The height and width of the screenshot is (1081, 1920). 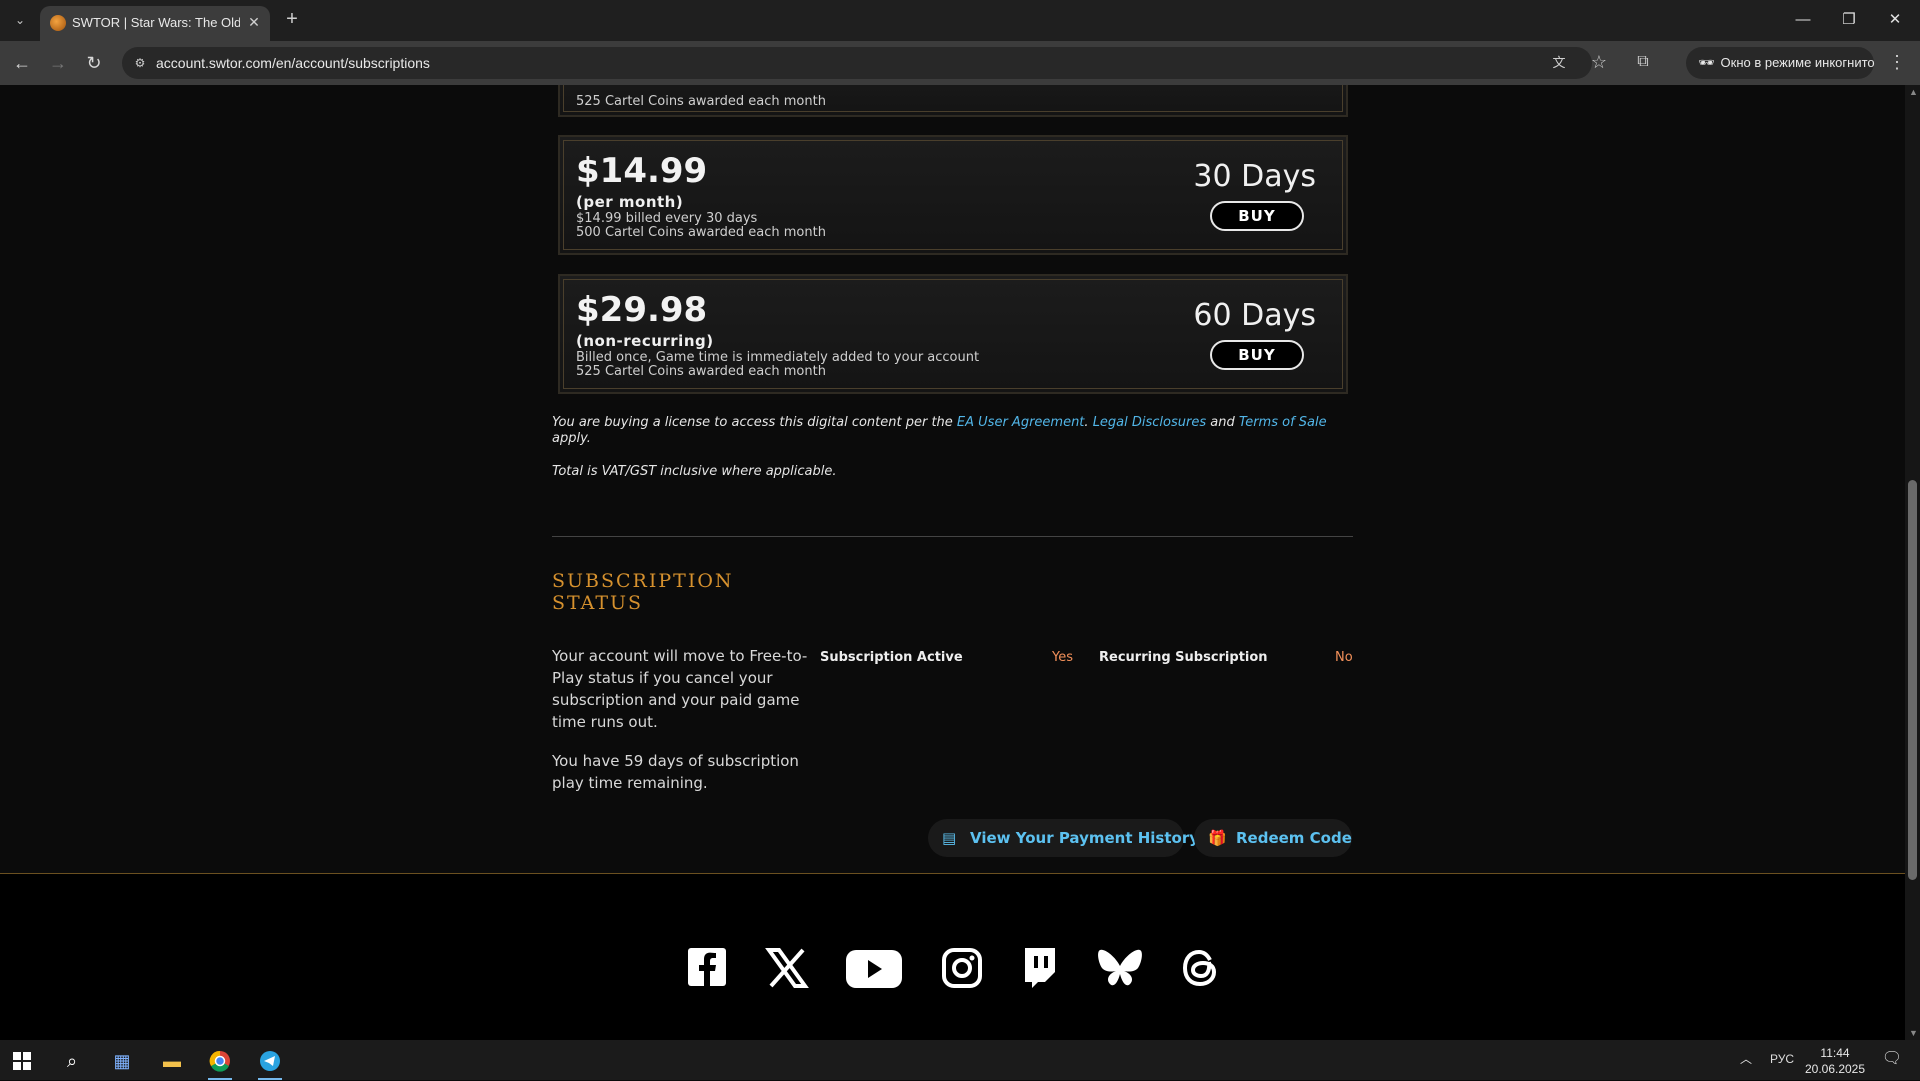 I want to click on windows-taskbar: ⌕ ▦ ▬ ︿ РУС 11:44 20.06.2025 🗨, so click(x=960, y=1060).